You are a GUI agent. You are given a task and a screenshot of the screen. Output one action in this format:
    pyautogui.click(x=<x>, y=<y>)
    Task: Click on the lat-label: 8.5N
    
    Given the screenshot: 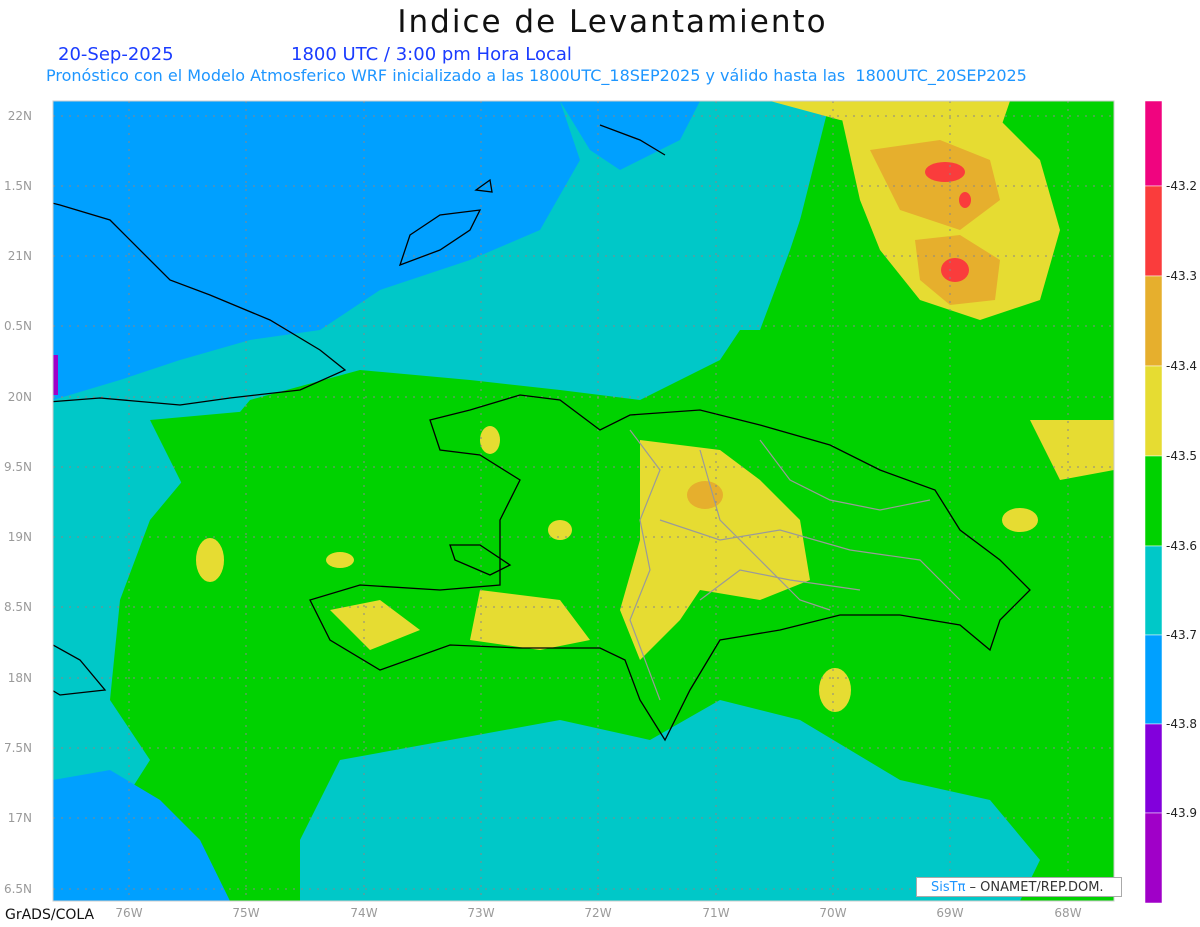 What is the action you would take?
    pyautogui.click(x=17, y=607)
    